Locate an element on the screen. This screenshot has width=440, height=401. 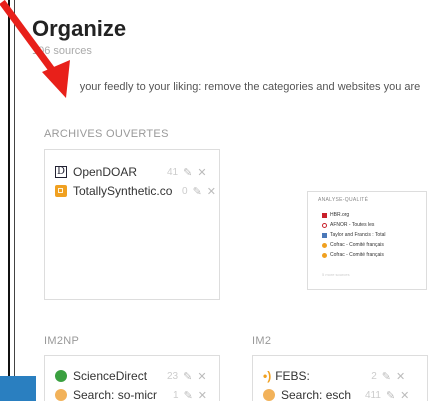
category-title-im2: IM2 is located at coordinates (261, 341).